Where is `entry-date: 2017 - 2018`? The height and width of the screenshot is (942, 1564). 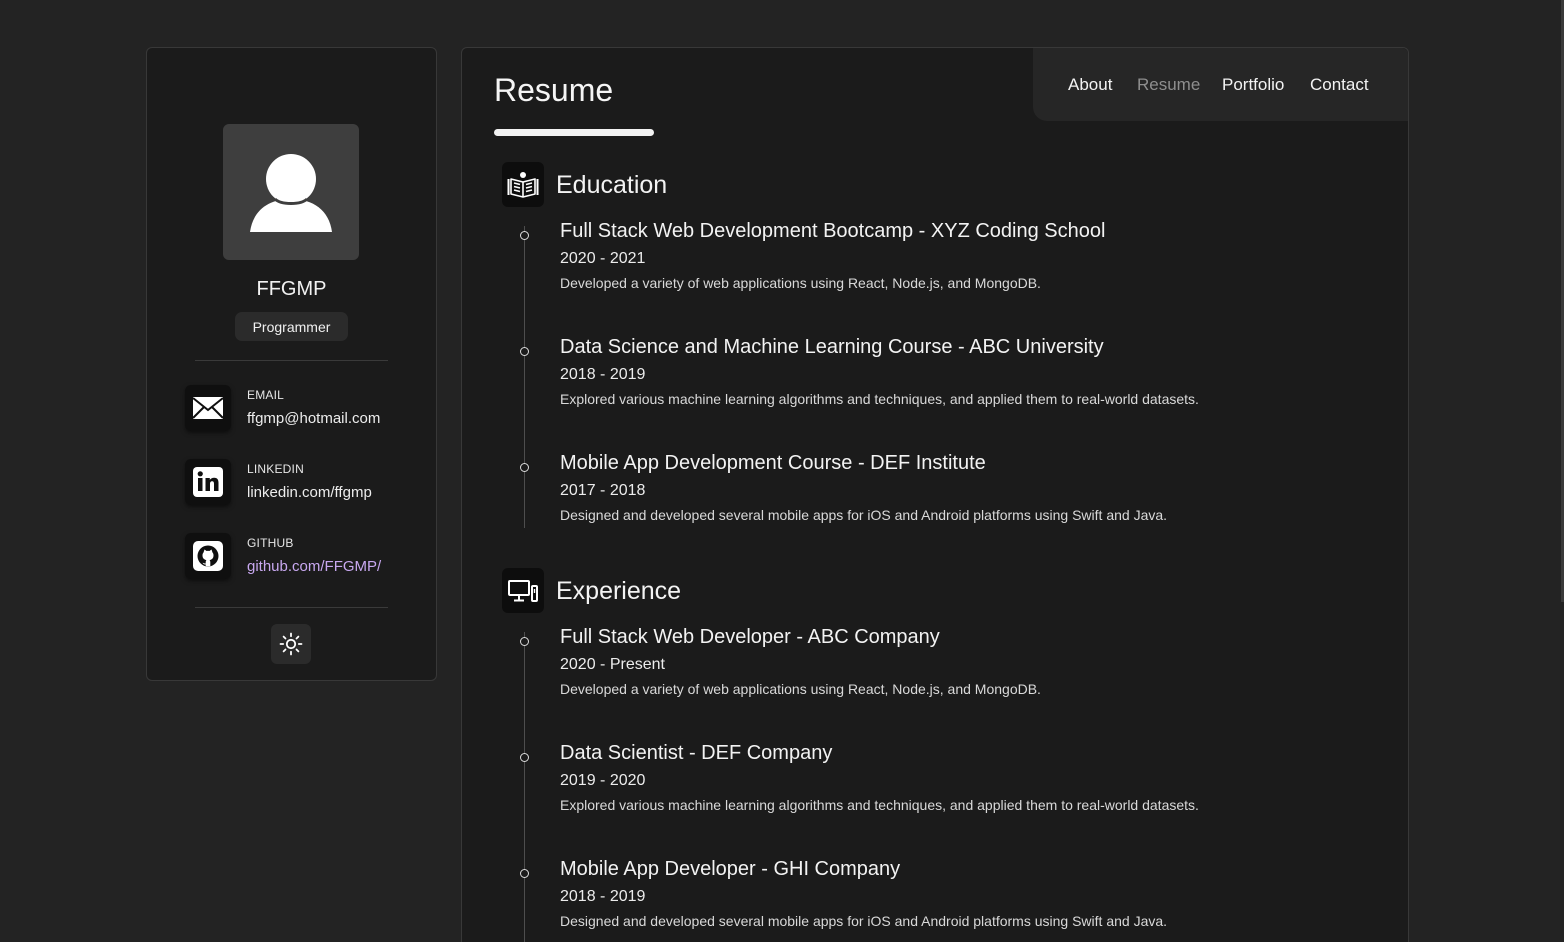
entry-date: 2017 - 2018 is located at coordinates (603, 490).